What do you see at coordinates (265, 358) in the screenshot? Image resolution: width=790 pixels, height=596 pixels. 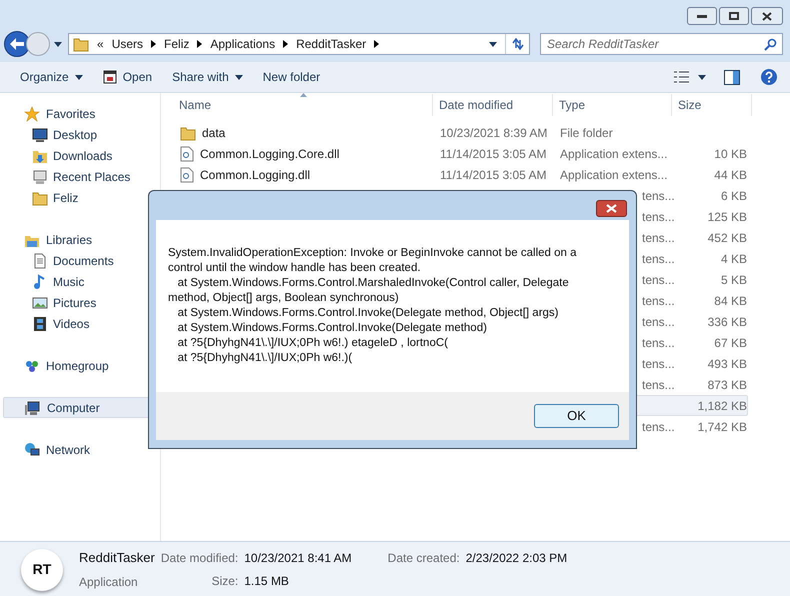 I see `error-message-line: at ?5{DhyhgN41\.\]/IUX;0Ph w6!.)(` at bounding box center [265, 358].